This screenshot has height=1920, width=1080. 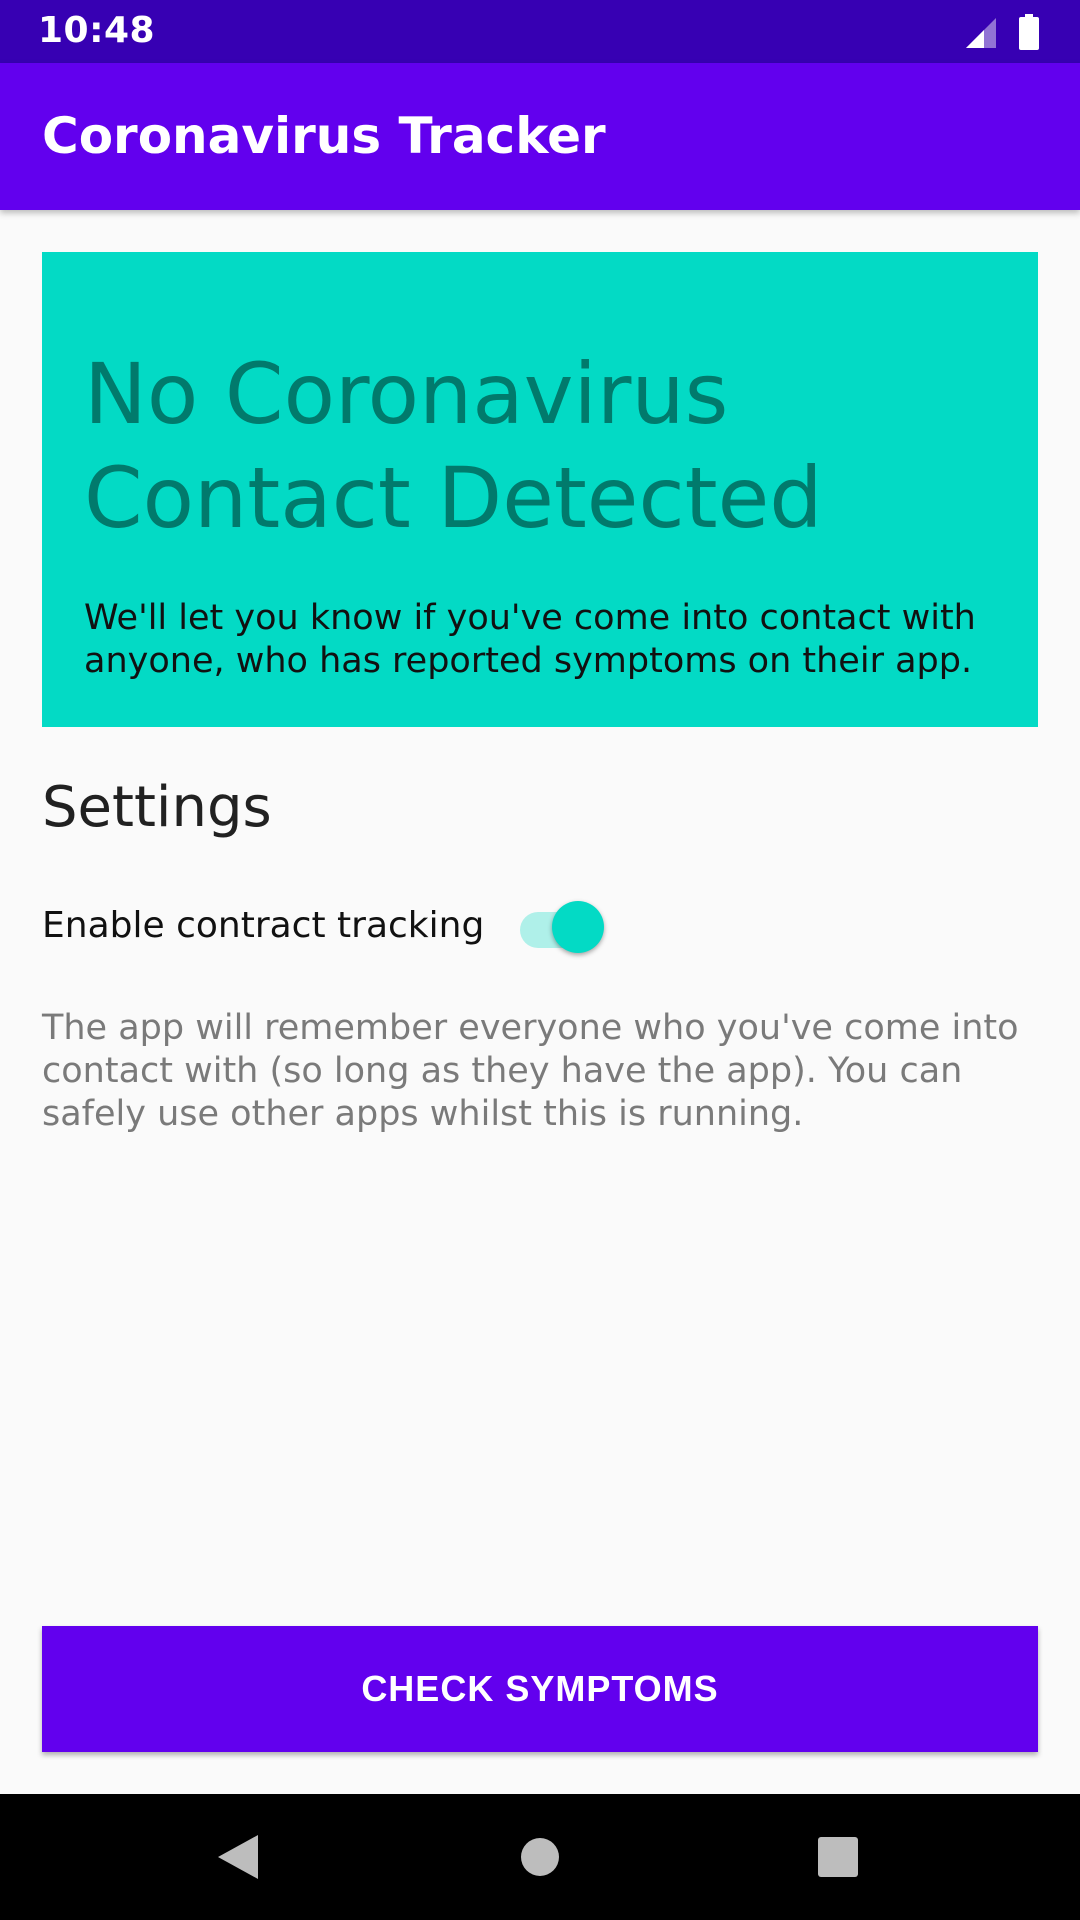 What do you see at coordinates (97, 30) in the screenshot?
I see `status-time: 10:48` at bounding box center [97, 30].